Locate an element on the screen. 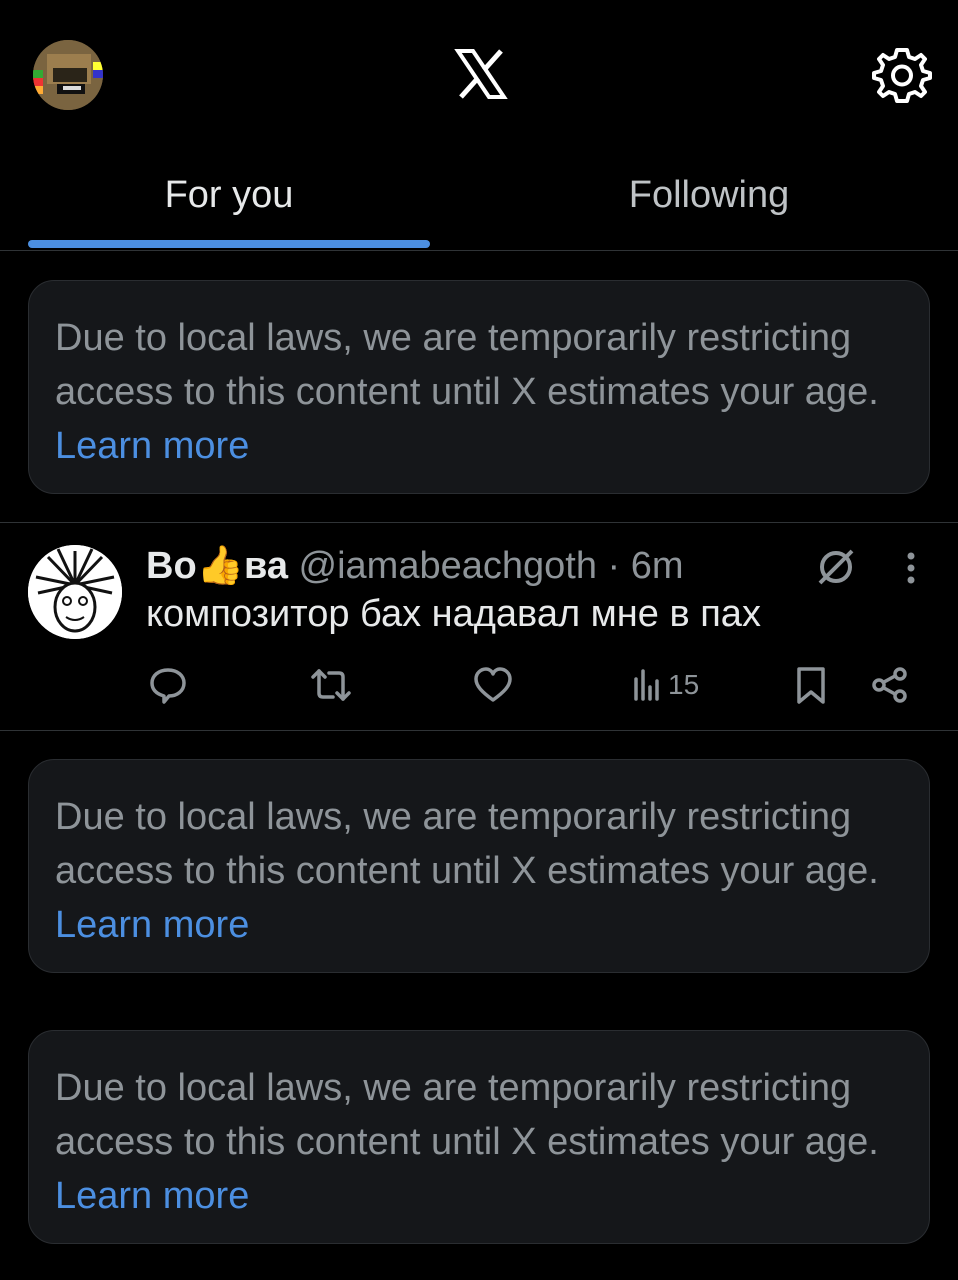 This screenshot has width=958, height=1280. heart-icon is located at coordinates (493, 685).